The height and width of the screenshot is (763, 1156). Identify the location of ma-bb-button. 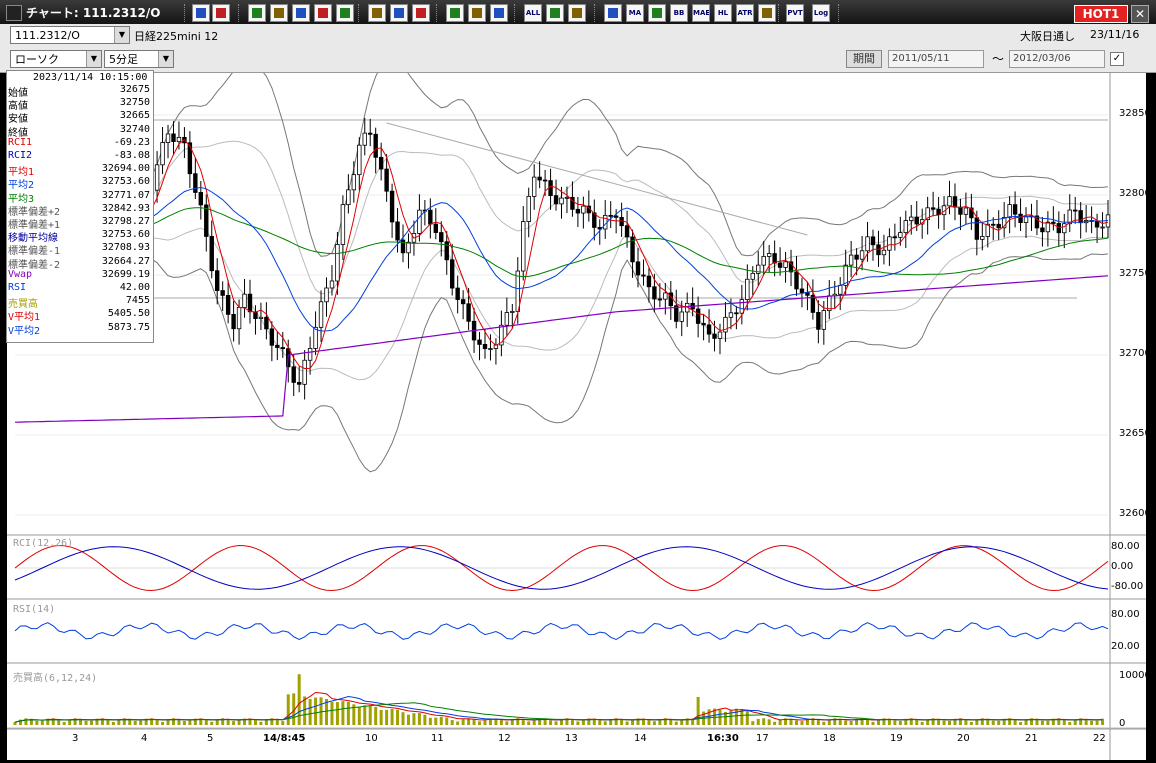
(657, 13).